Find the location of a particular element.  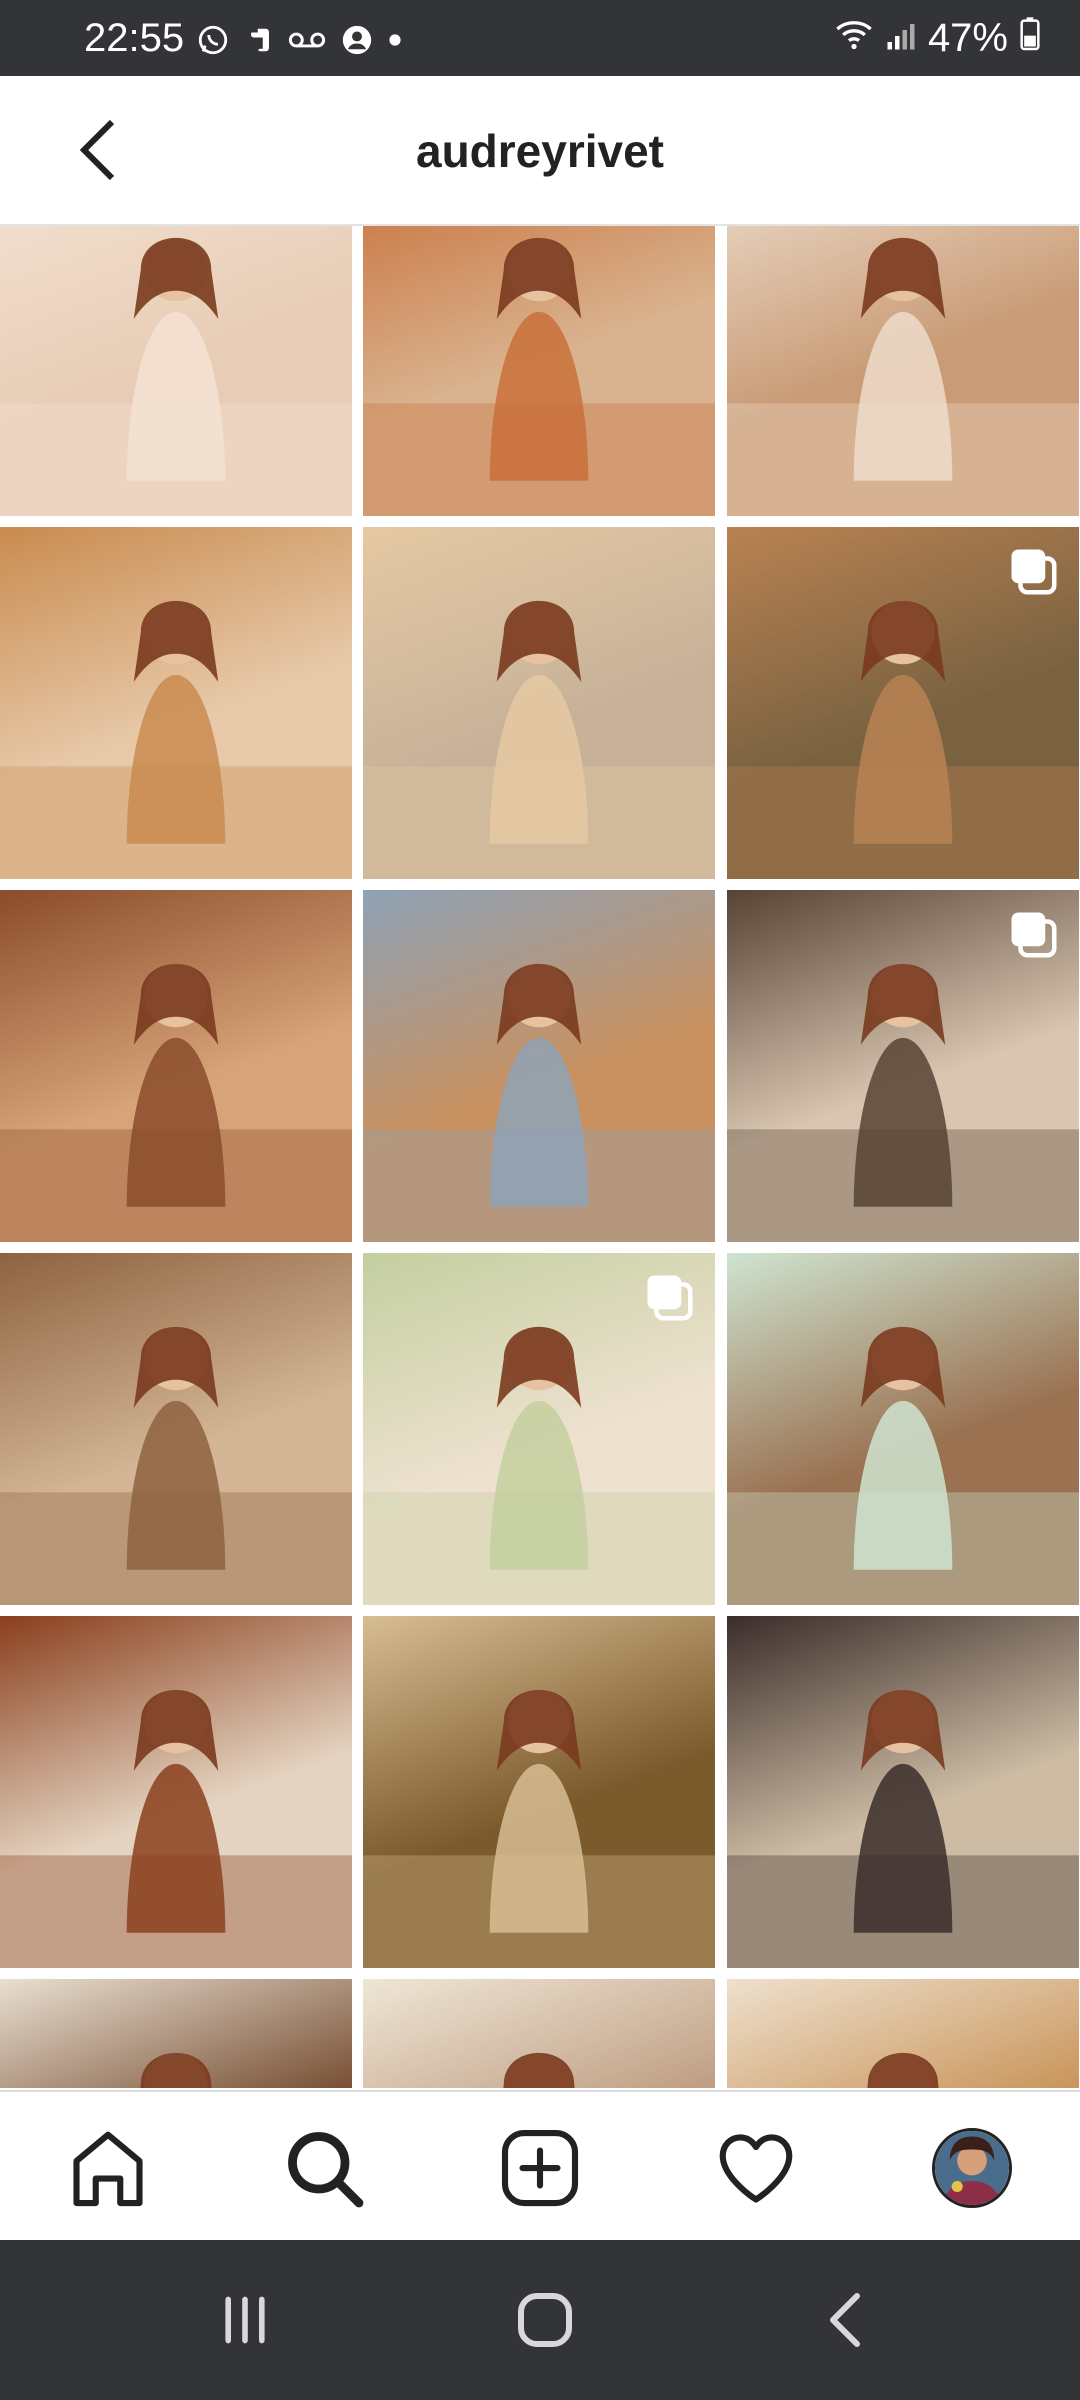

home-icon is located at coordinates (108, 2169).